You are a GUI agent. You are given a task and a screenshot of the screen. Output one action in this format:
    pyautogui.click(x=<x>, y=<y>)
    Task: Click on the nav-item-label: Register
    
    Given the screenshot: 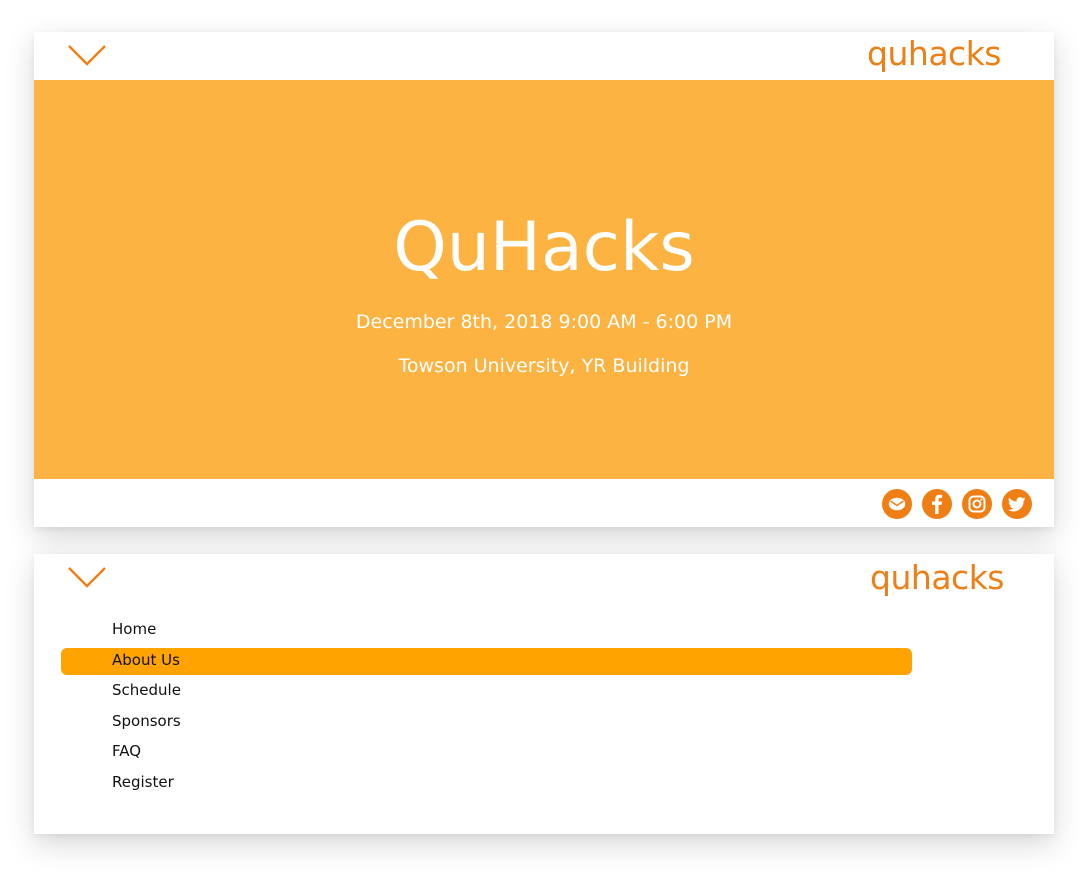 What is the action you would take?
    pyautogui.click(x=143, y=781)
    